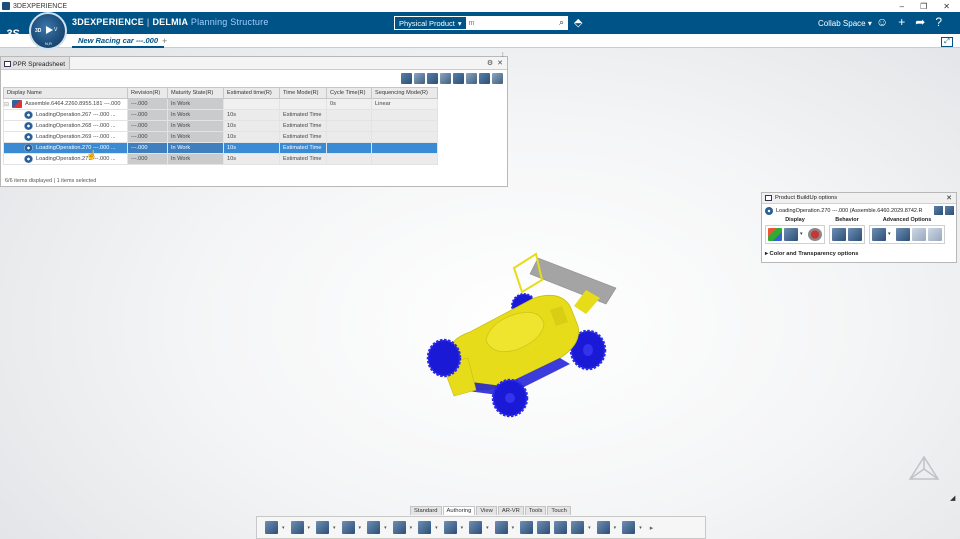 The image size is (960, 539). What do you see at coordinates (36, 63) in the screenshot?
I see `ppr-title-tab: PPR Spreadsheet` at bounding box center [36, 63].